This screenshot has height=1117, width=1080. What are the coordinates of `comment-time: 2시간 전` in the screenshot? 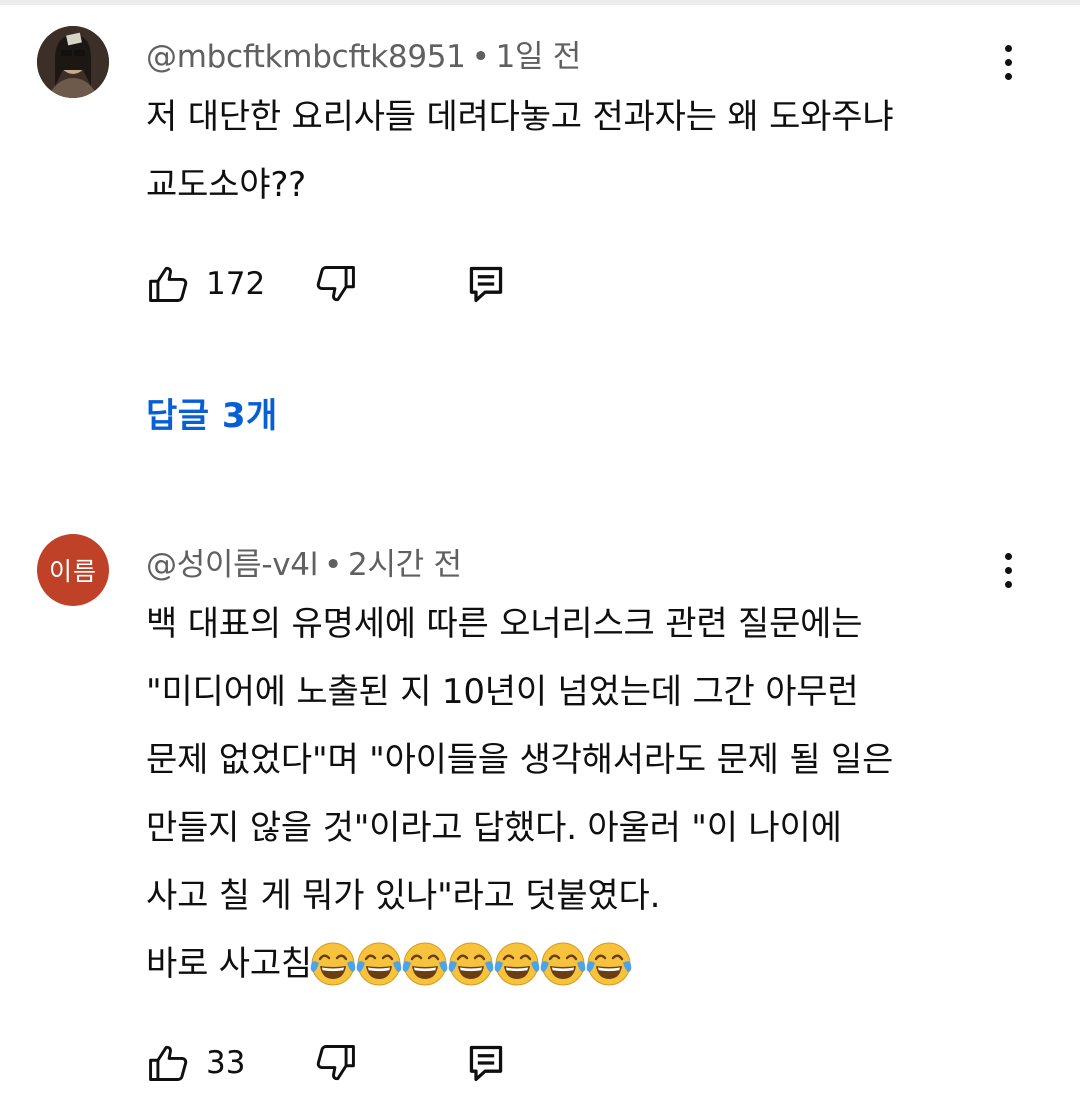 It's located at (405, 565).